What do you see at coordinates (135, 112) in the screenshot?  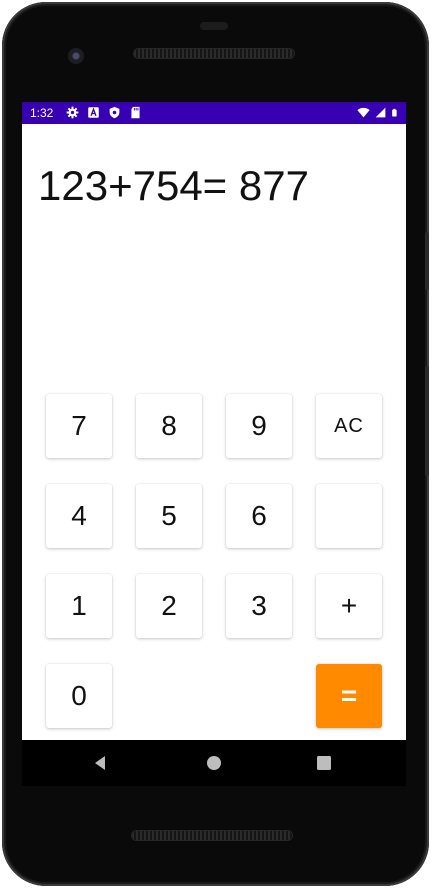 I see `sd-card-icon` at bounding box center [135, 112].